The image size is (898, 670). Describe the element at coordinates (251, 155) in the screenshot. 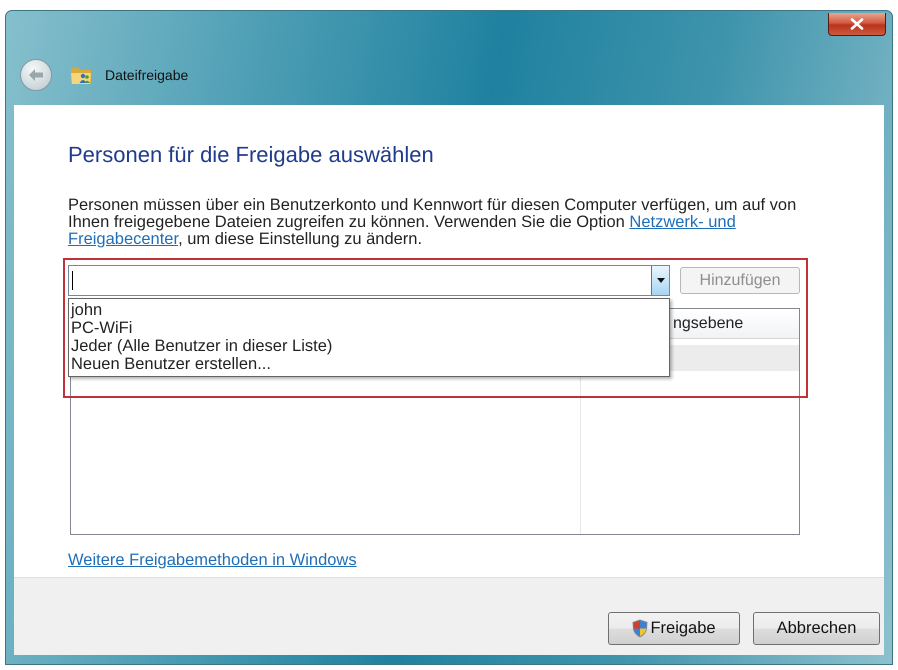

I see `dialog-heading: Personen für die Freigabe auswählen` at that location.